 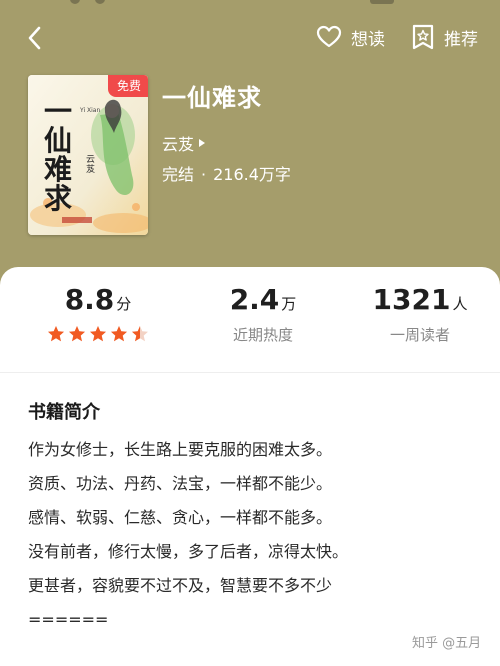 What do you see at coordinates (250, 3) in the screenshot?
I see `status-bar-fragment` at bounding box center [250, 3].